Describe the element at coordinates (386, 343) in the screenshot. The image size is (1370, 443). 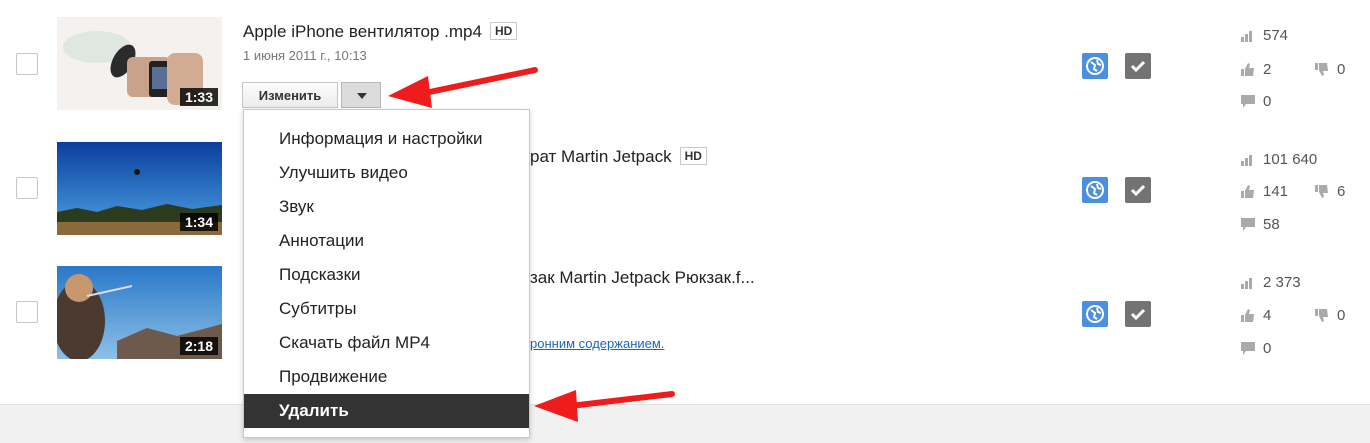
I see `menu-item-download-mp4: Скачать файл MP4` at that location.